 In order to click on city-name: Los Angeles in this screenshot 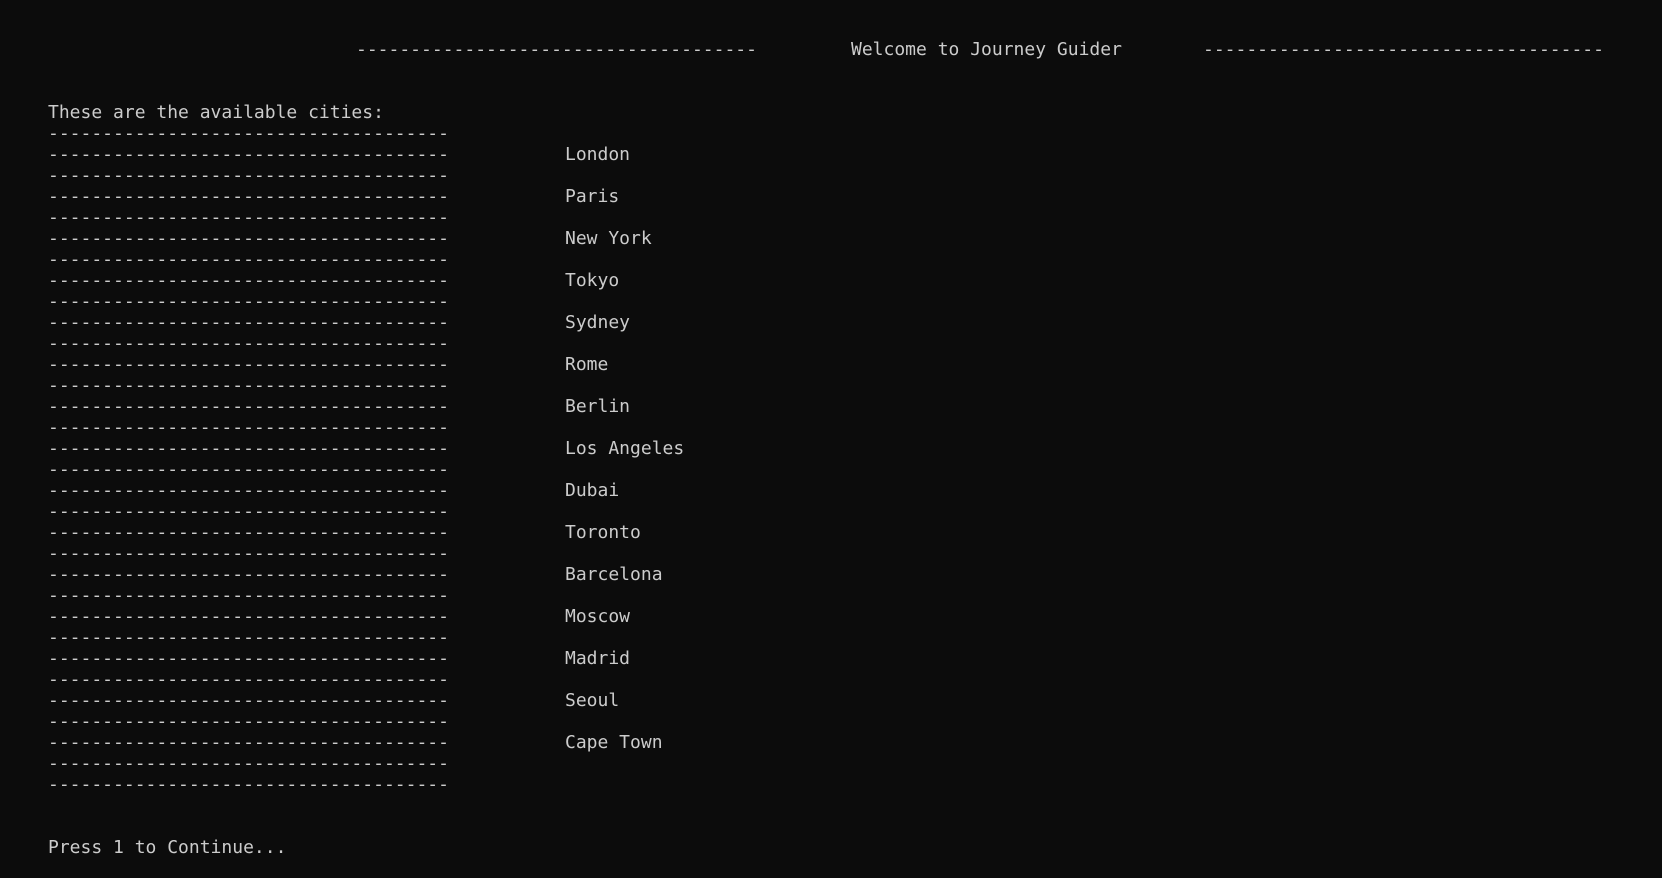, I will do `click(625, 448)`.